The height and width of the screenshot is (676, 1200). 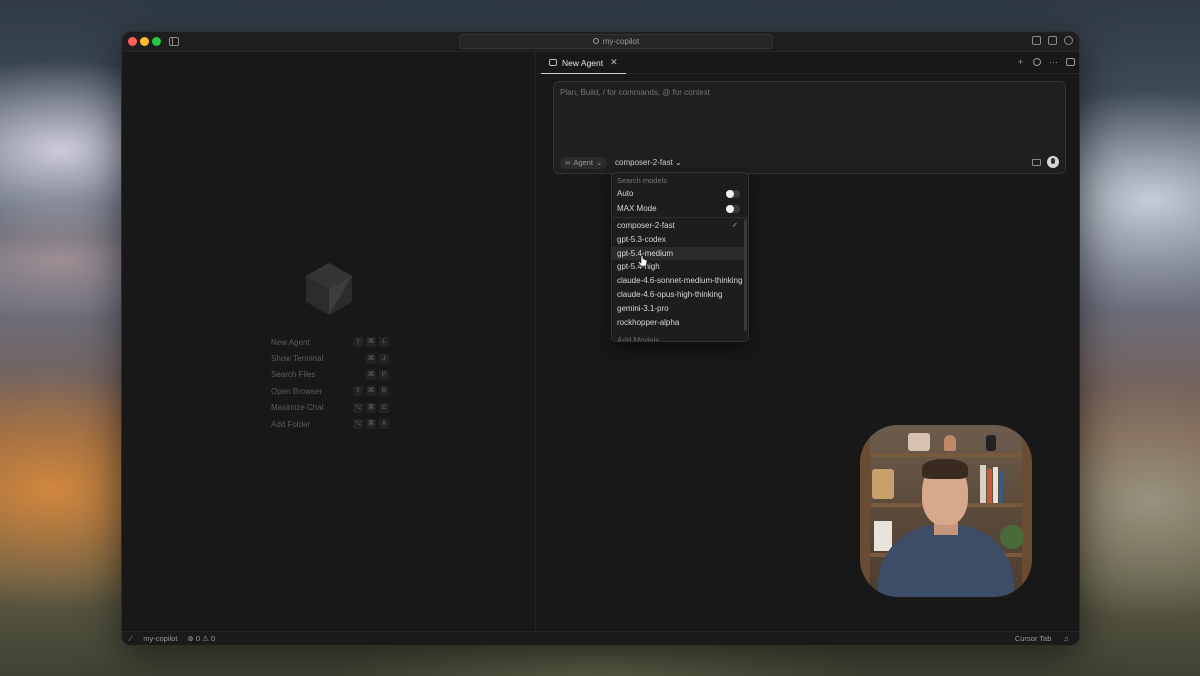 I want to click on layout-icon, so click(x=1036, y=40).